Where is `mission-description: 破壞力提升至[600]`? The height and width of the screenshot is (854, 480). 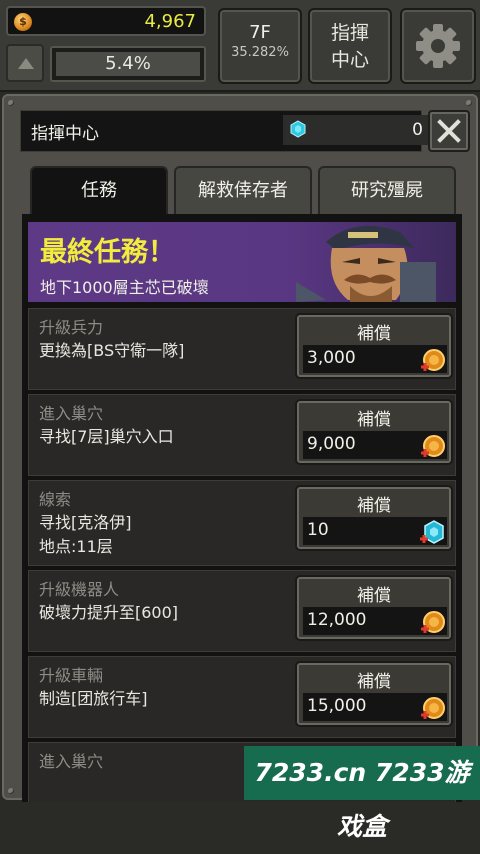
mission-description: 破壞力提升至[600] is located at coordinates (108, 613).